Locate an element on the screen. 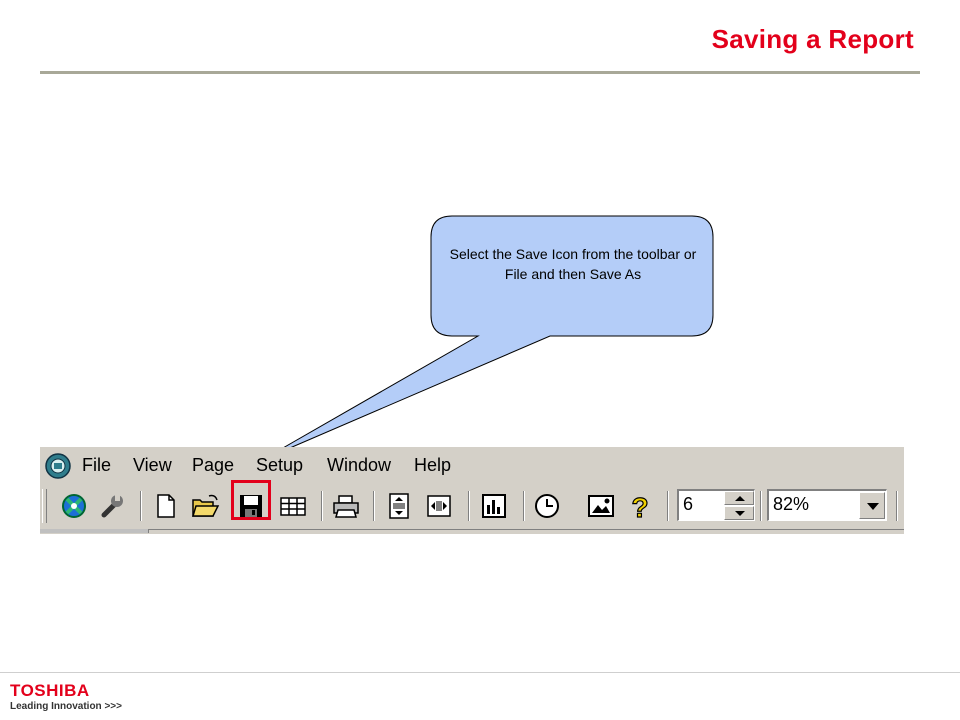  menu-page: Page is located at coordinates (213, 465).